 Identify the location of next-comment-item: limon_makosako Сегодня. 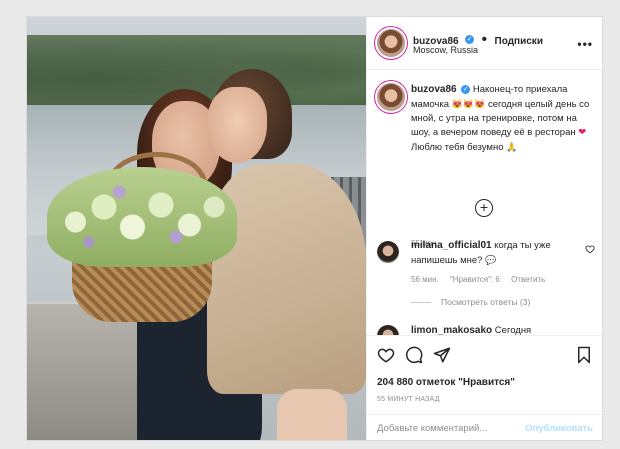
(487, 330).